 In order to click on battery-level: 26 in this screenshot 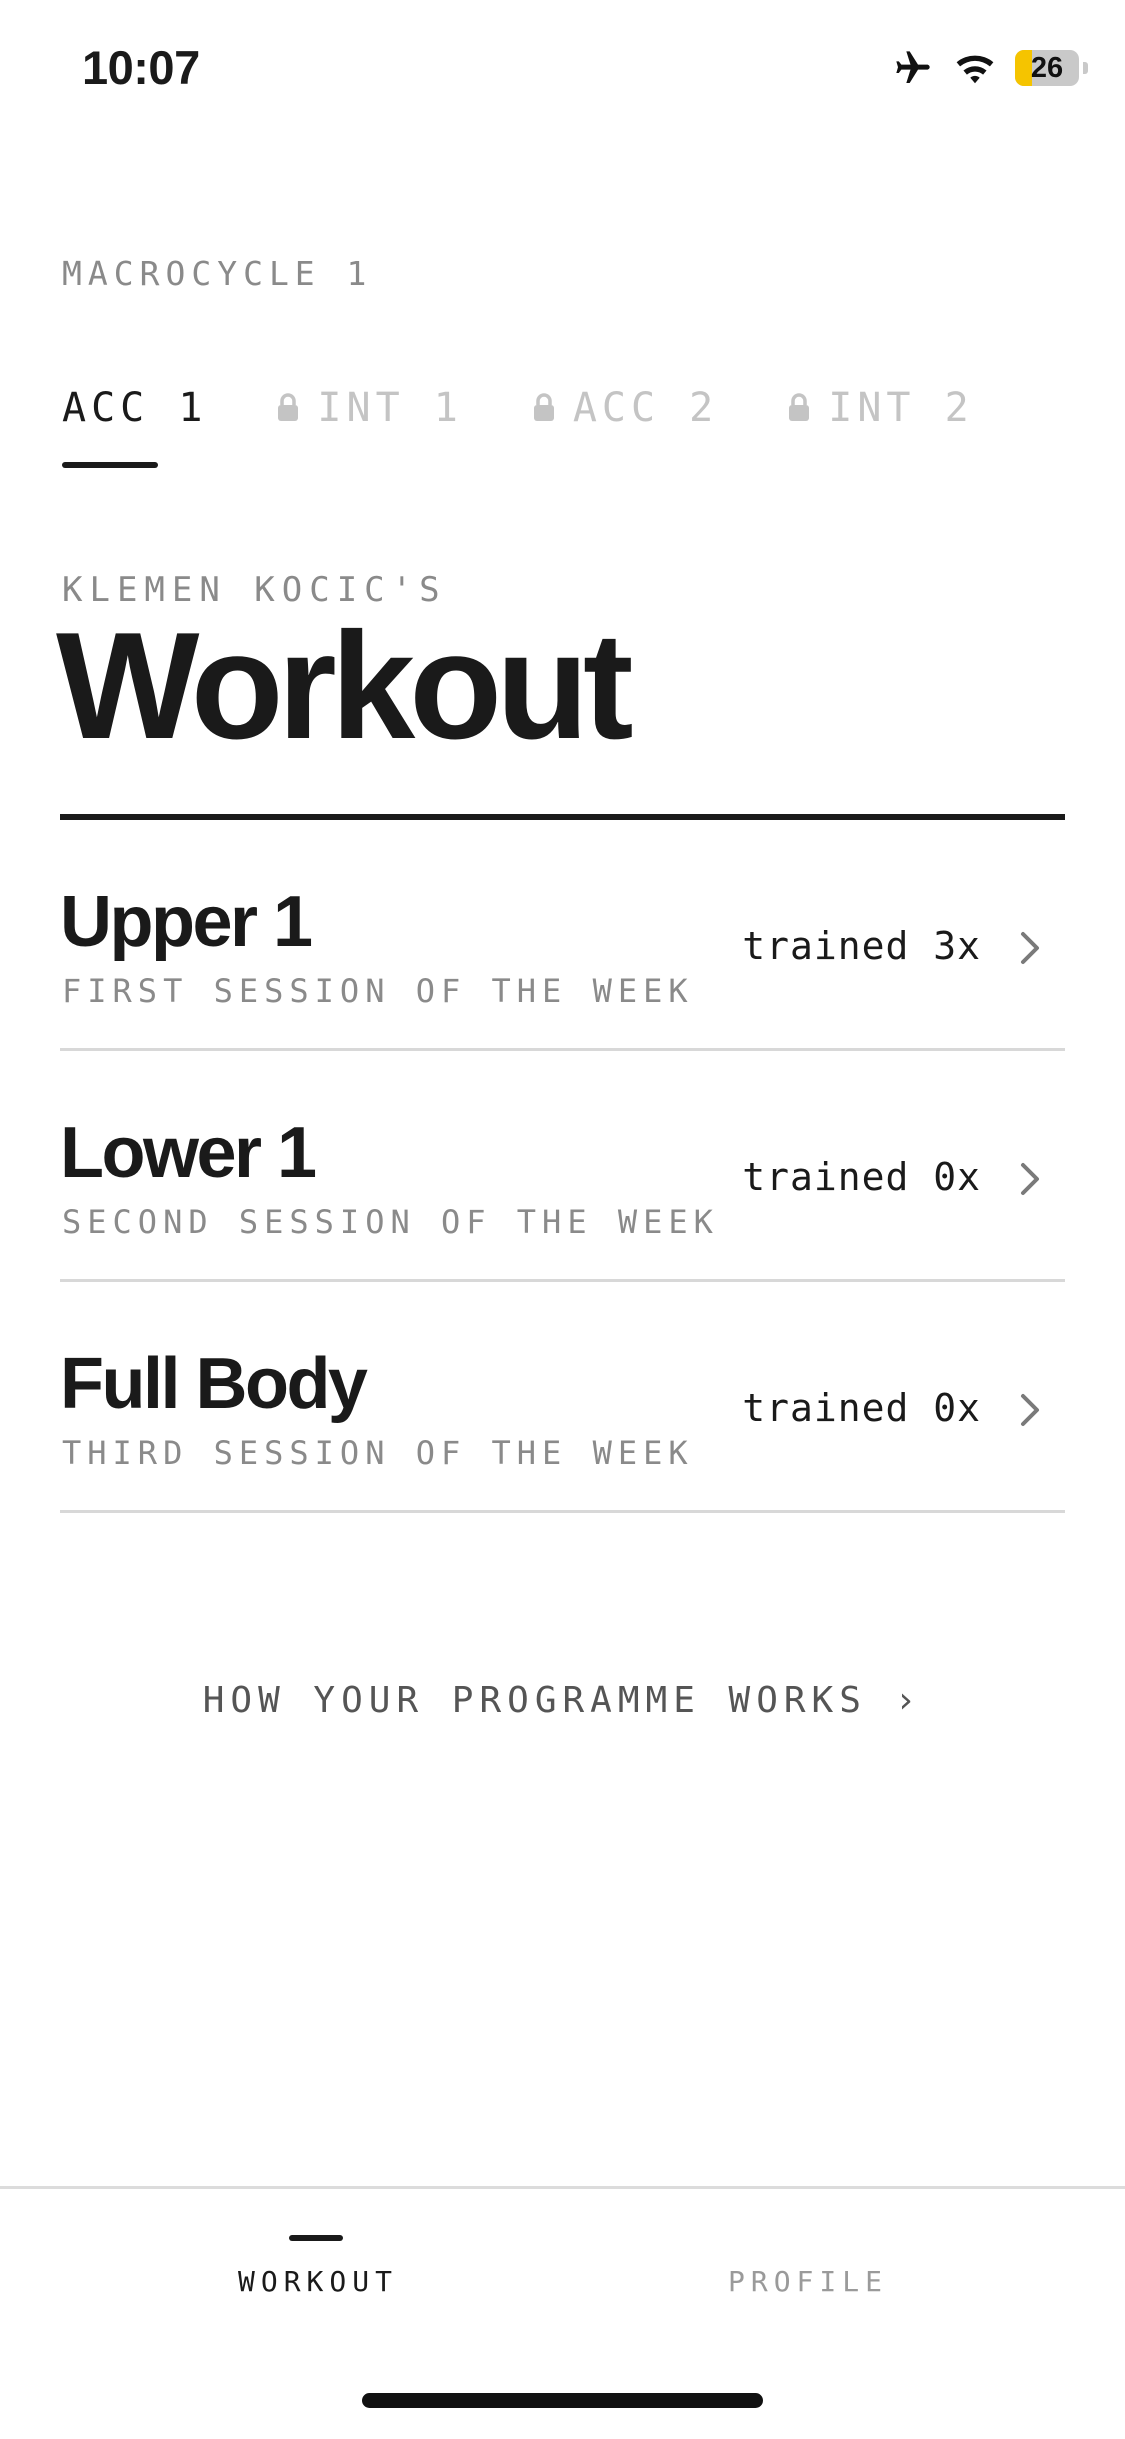, I will do `click(1047, 68)`.